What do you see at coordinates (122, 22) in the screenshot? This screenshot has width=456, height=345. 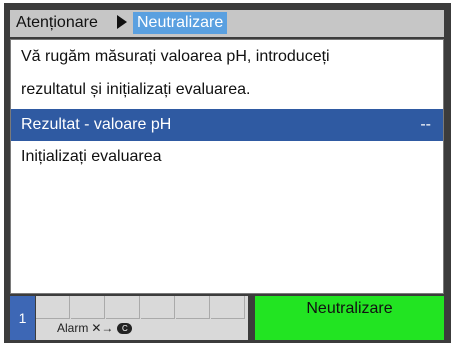 I see `breadcrumb-arrow-icon` at bounding box center [122, 22].